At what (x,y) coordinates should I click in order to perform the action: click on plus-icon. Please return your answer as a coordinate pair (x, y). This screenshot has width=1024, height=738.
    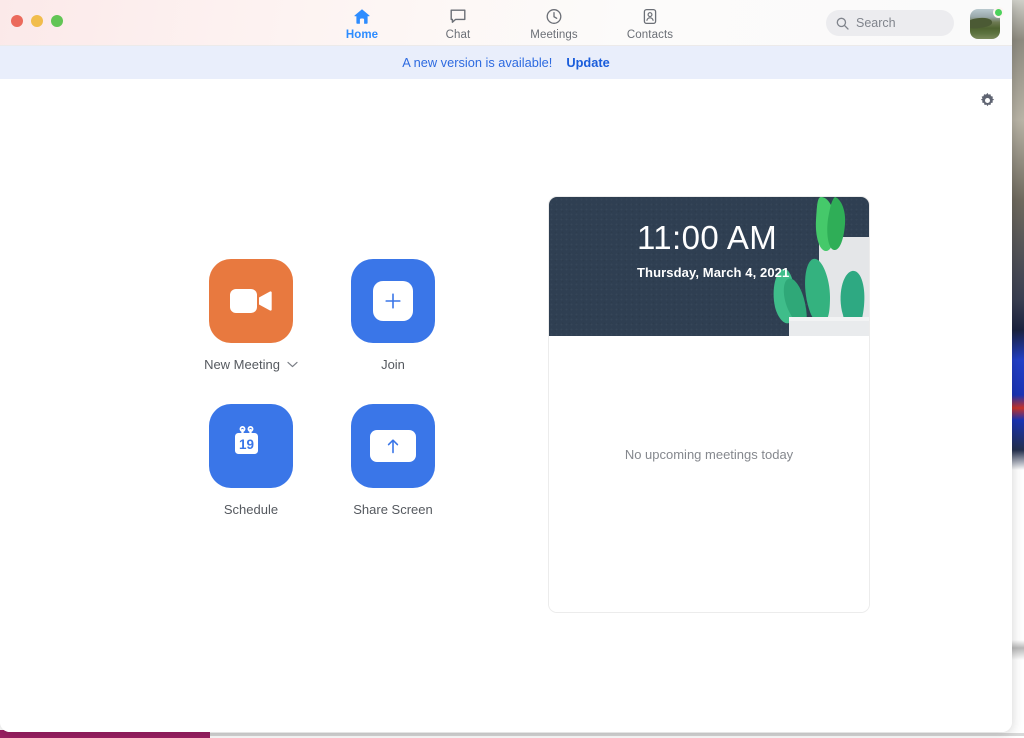
    Looking at the image, I should click on (393, 301).